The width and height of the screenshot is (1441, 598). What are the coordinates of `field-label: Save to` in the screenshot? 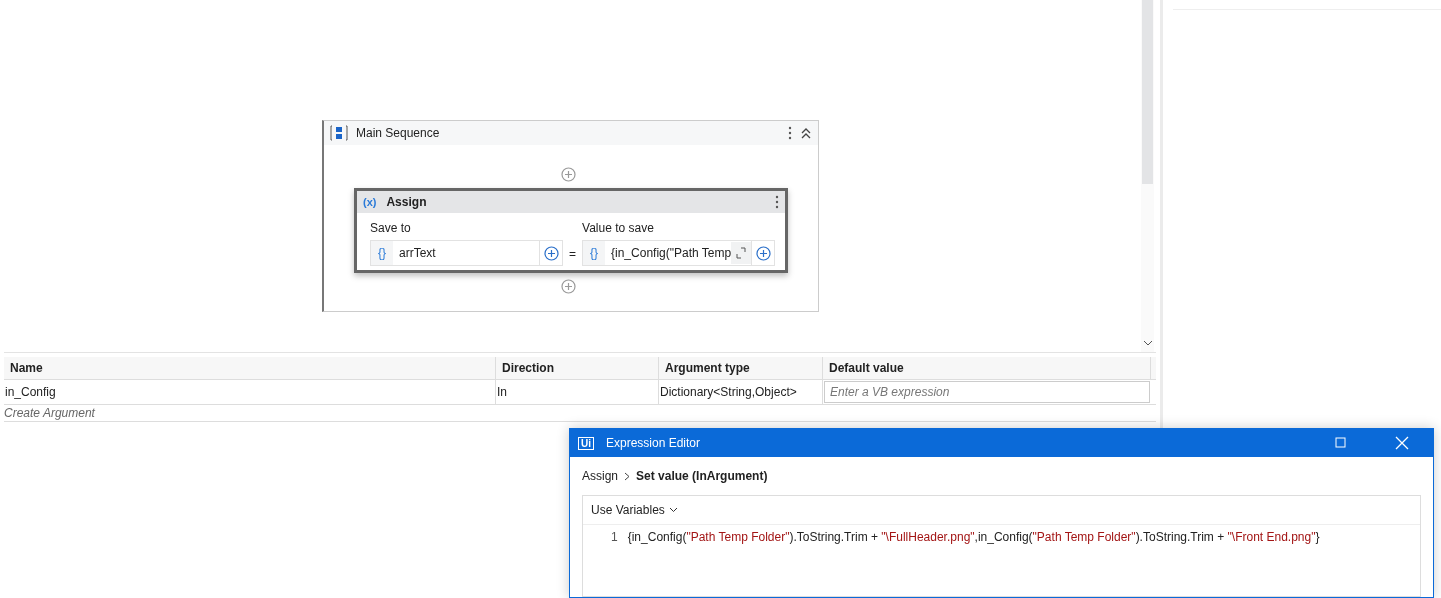 It's located at (391, 228).